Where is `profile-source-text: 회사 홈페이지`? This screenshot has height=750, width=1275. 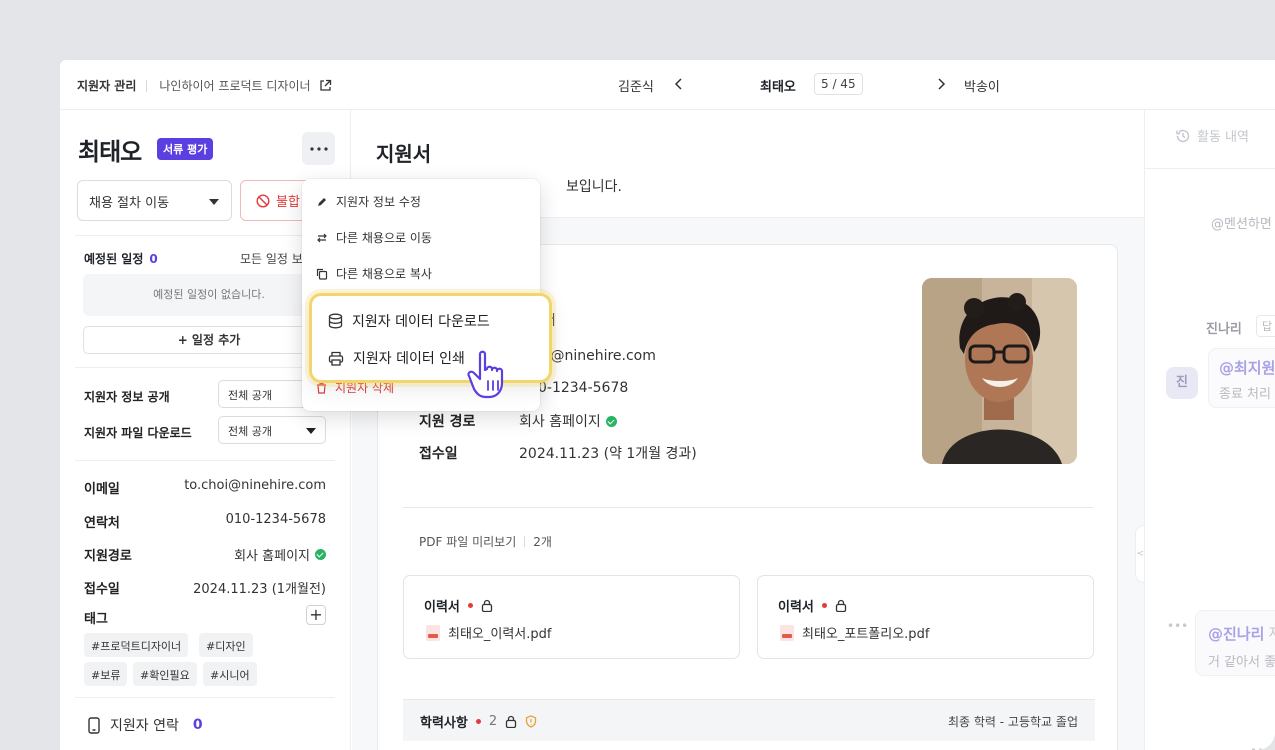 profile-source-text: 회사 홈페이지 is located at coordinates (560, 422).